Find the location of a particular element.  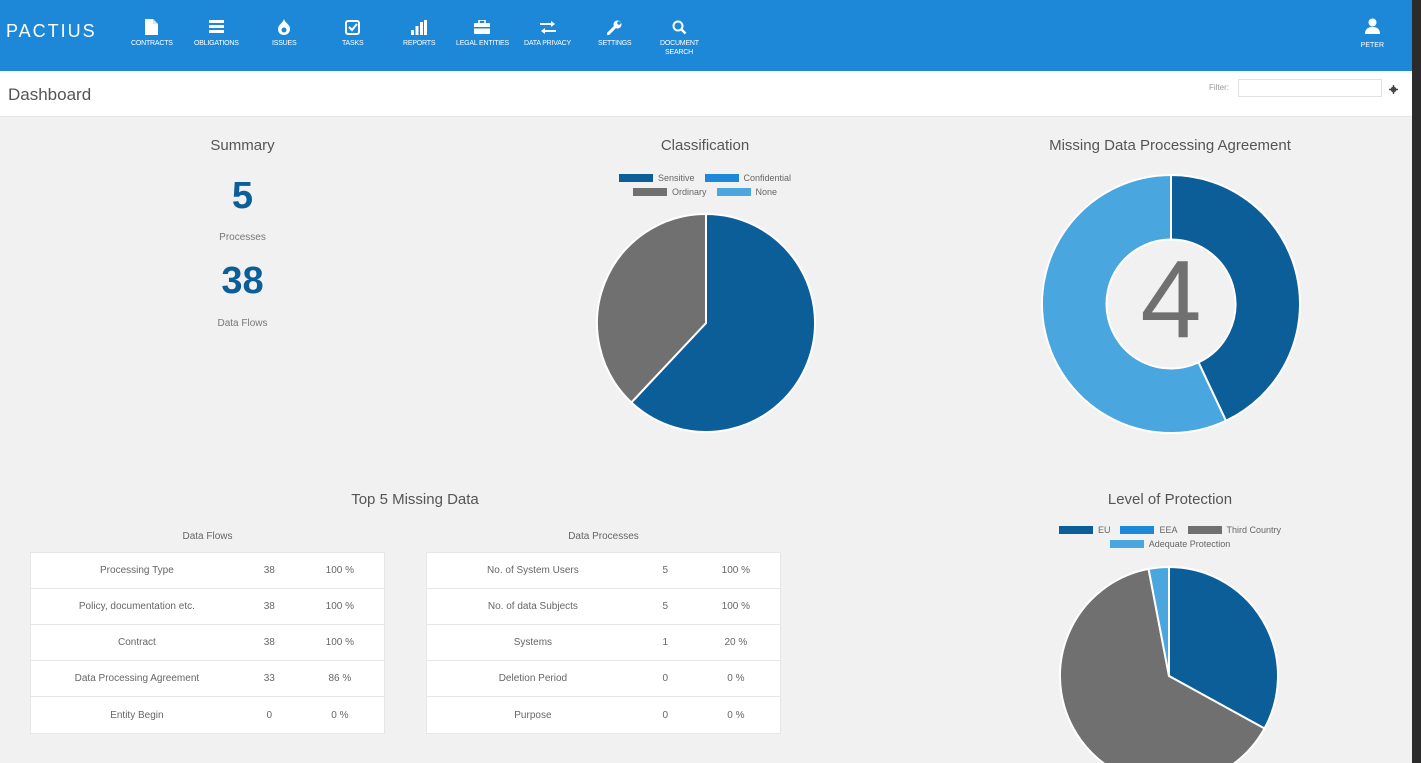

user-name: PETER is located at coordinates (1372, 45).